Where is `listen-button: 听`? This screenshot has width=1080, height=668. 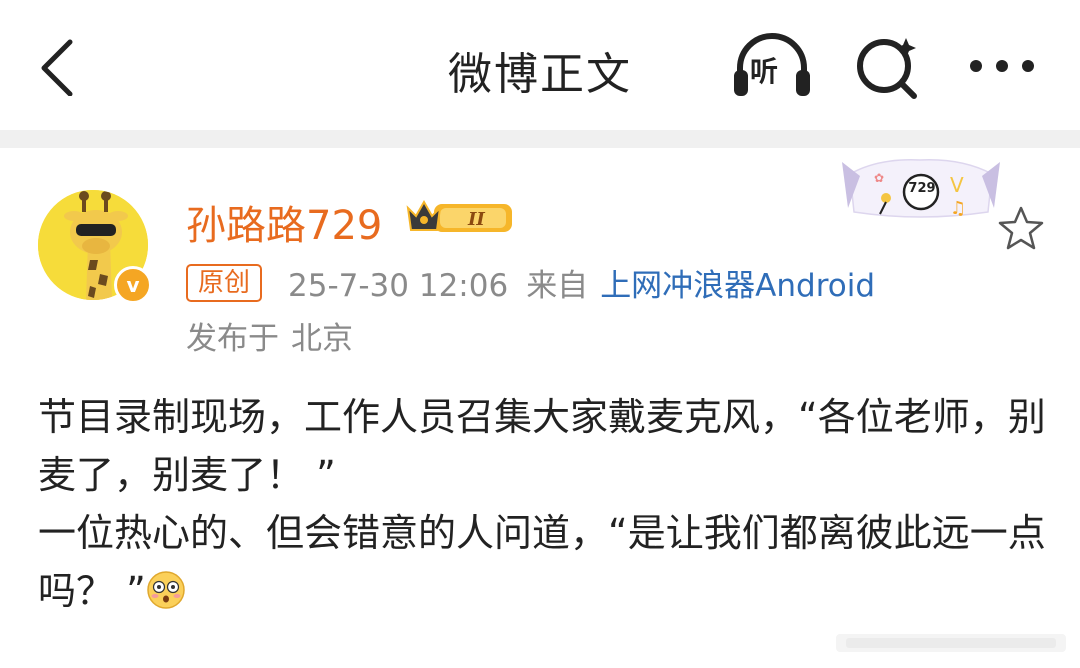
listen-button: 听 is located at coordinates (772, 66).